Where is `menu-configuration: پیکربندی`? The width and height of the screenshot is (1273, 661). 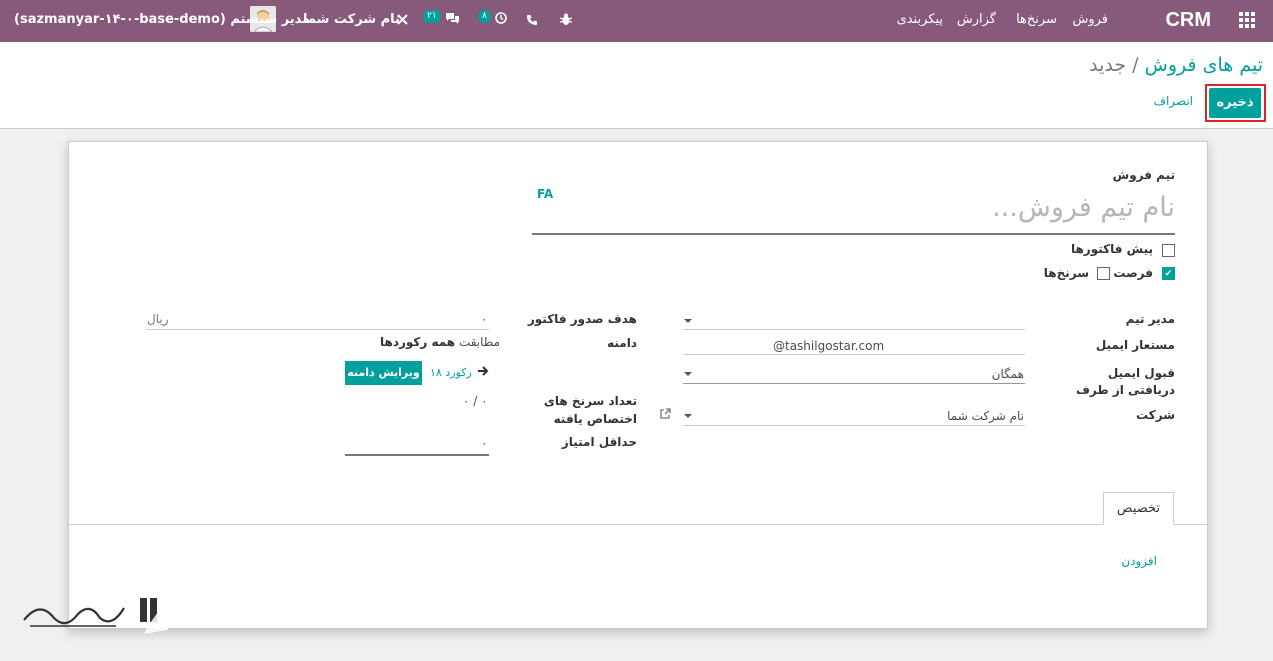 menu-configuration: پیکربندی is located at coordinates (920, 21).